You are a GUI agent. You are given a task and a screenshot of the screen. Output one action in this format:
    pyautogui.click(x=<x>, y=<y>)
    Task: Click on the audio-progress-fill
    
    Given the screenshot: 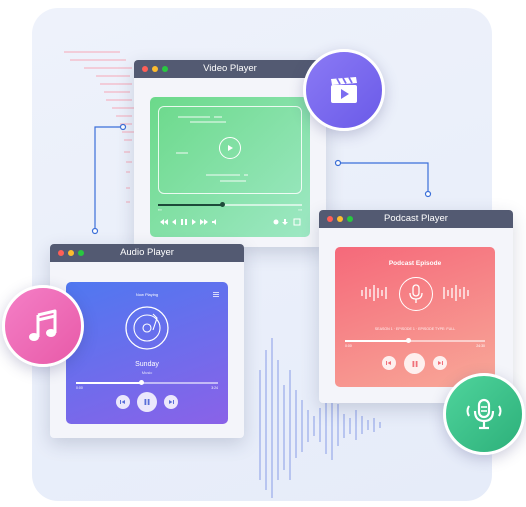 What is the action you would take?
    pyautogui.click(x=109, y=383)
    